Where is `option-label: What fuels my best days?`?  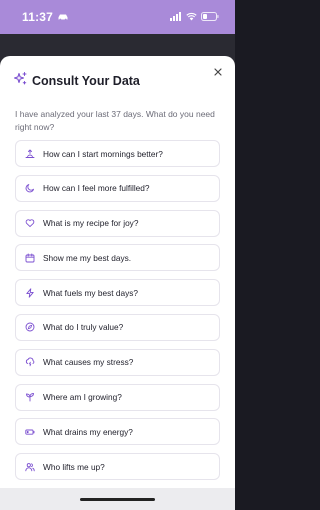
option-label: What fuels my best days? is located at coordinates (90, 292).